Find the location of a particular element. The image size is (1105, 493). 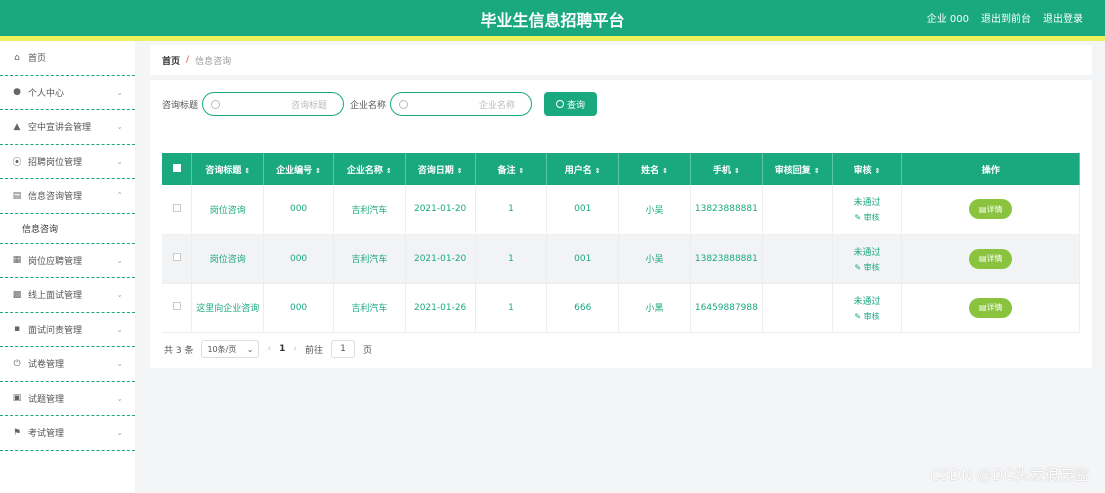

current-page: 1 is located at coordinates (282, 349).